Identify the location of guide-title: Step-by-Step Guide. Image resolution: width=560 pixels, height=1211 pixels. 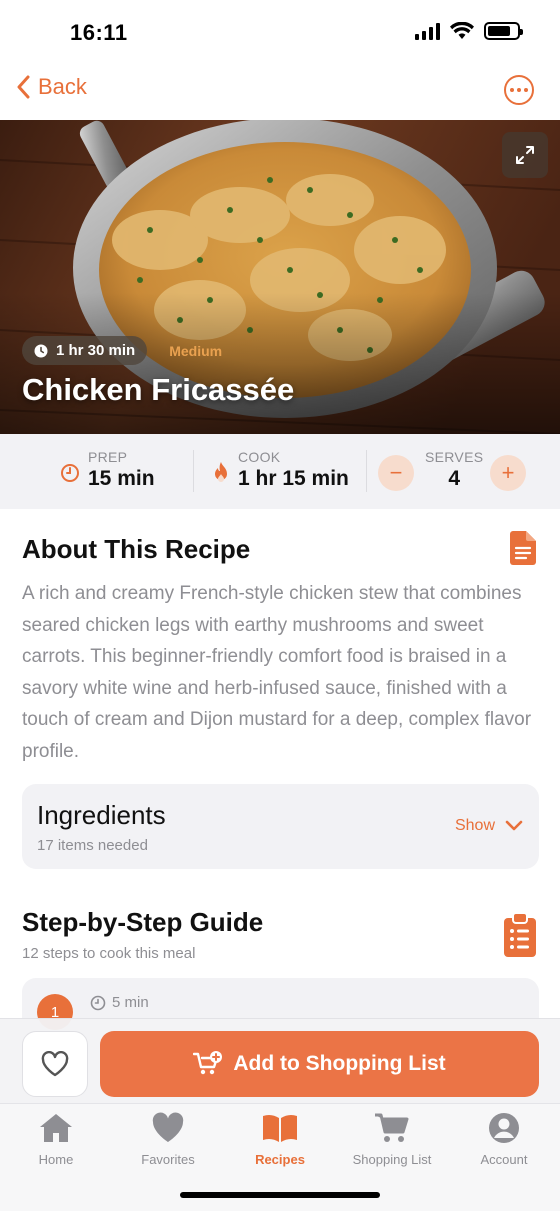
(143, 922).